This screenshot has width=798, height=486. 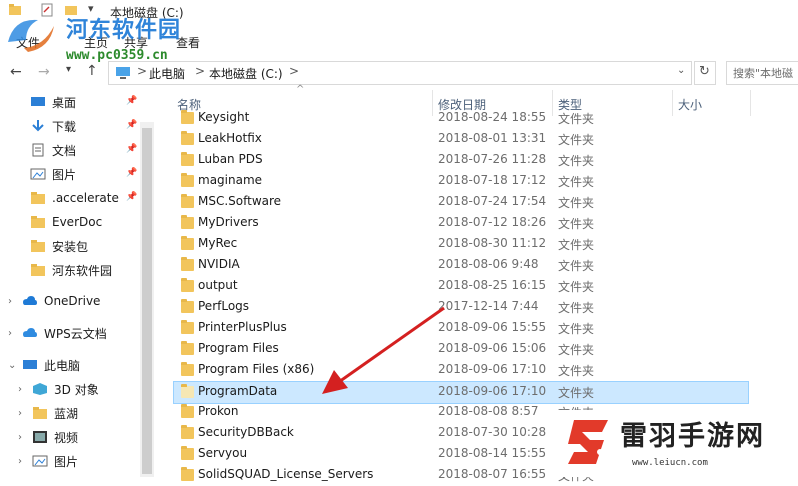 I want to click on file-date: 2018-07-18 17:12, so click(x=492, y=180).